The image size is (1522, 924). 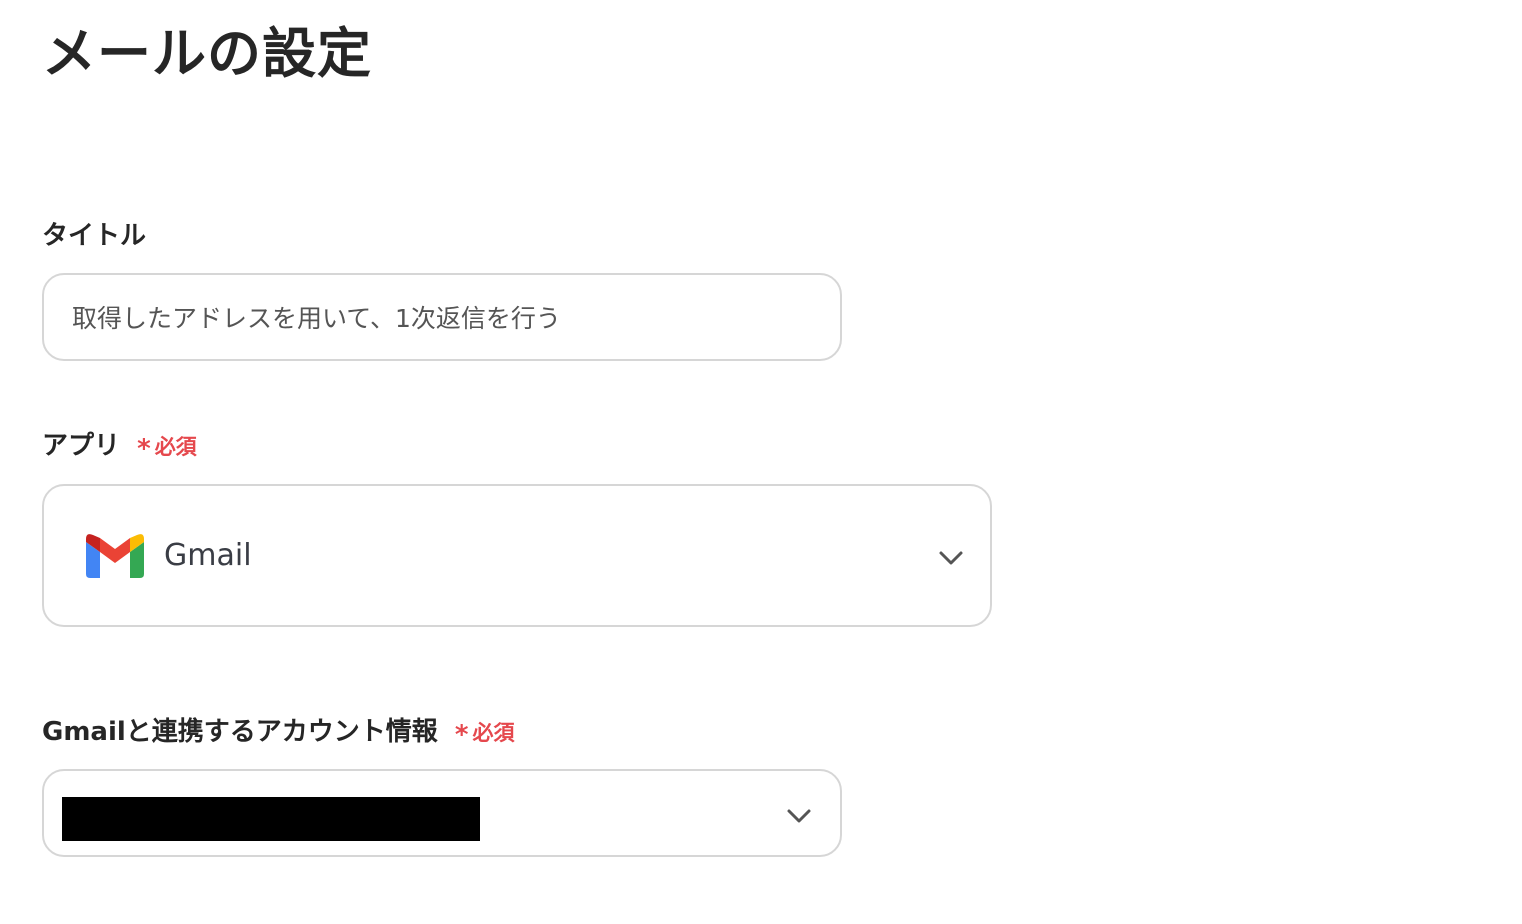 I want to click on redacted-account-value, so click(x=271, y=819).